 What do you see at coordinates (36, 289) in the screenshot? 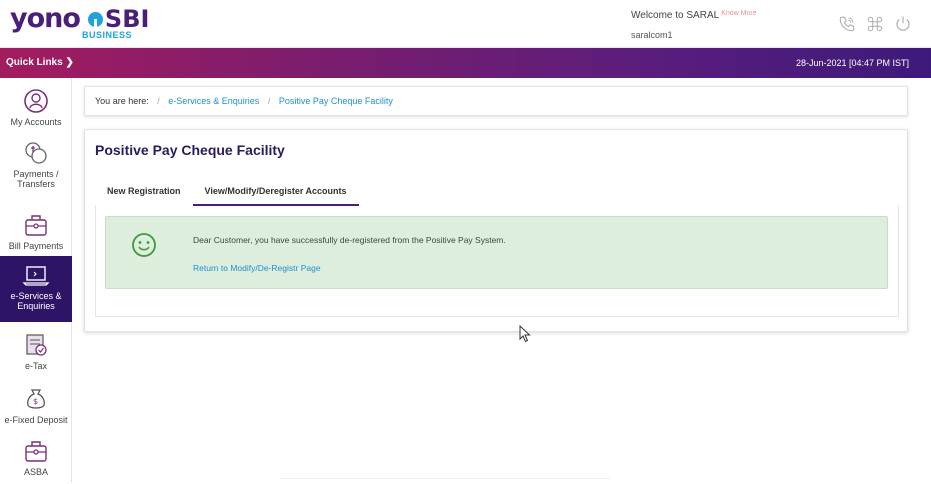
I see `sidebar-item-e-services: e-Services & Enquiries` at bounding box center [36, 289].